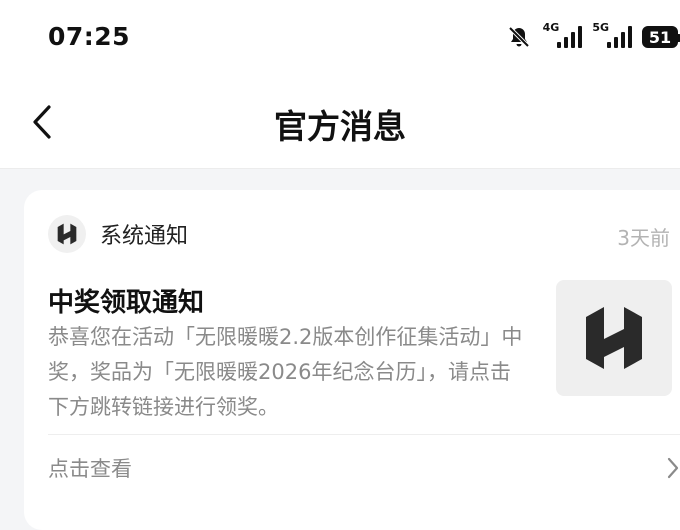 The image size is (680, 530). Describe the element at coordinates (364, 468) in the screenshot. I see `view-details-button: 点击查看` at that location.